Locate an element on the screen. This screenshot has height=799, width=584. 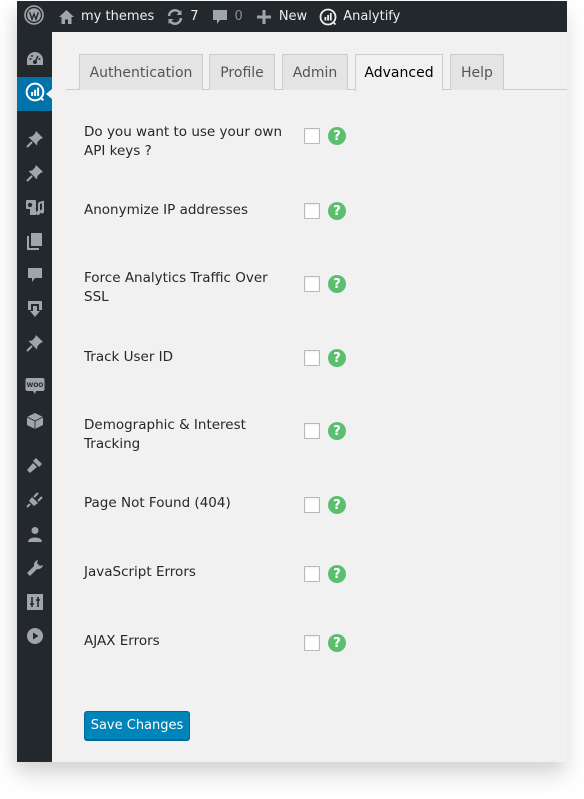
menu-comments is located at coordinates (34, 277).